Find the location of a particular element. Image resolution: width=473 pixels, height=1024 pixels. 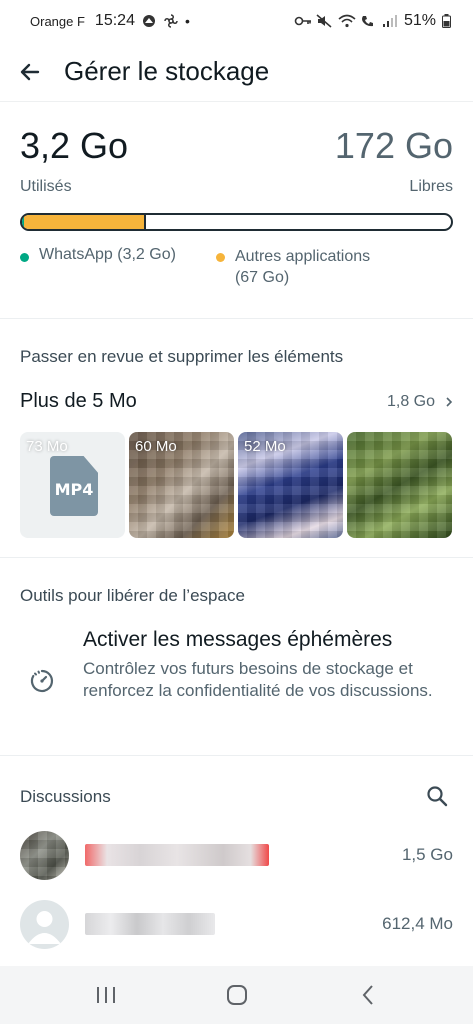

search-button is located at coordinates (437, 796).